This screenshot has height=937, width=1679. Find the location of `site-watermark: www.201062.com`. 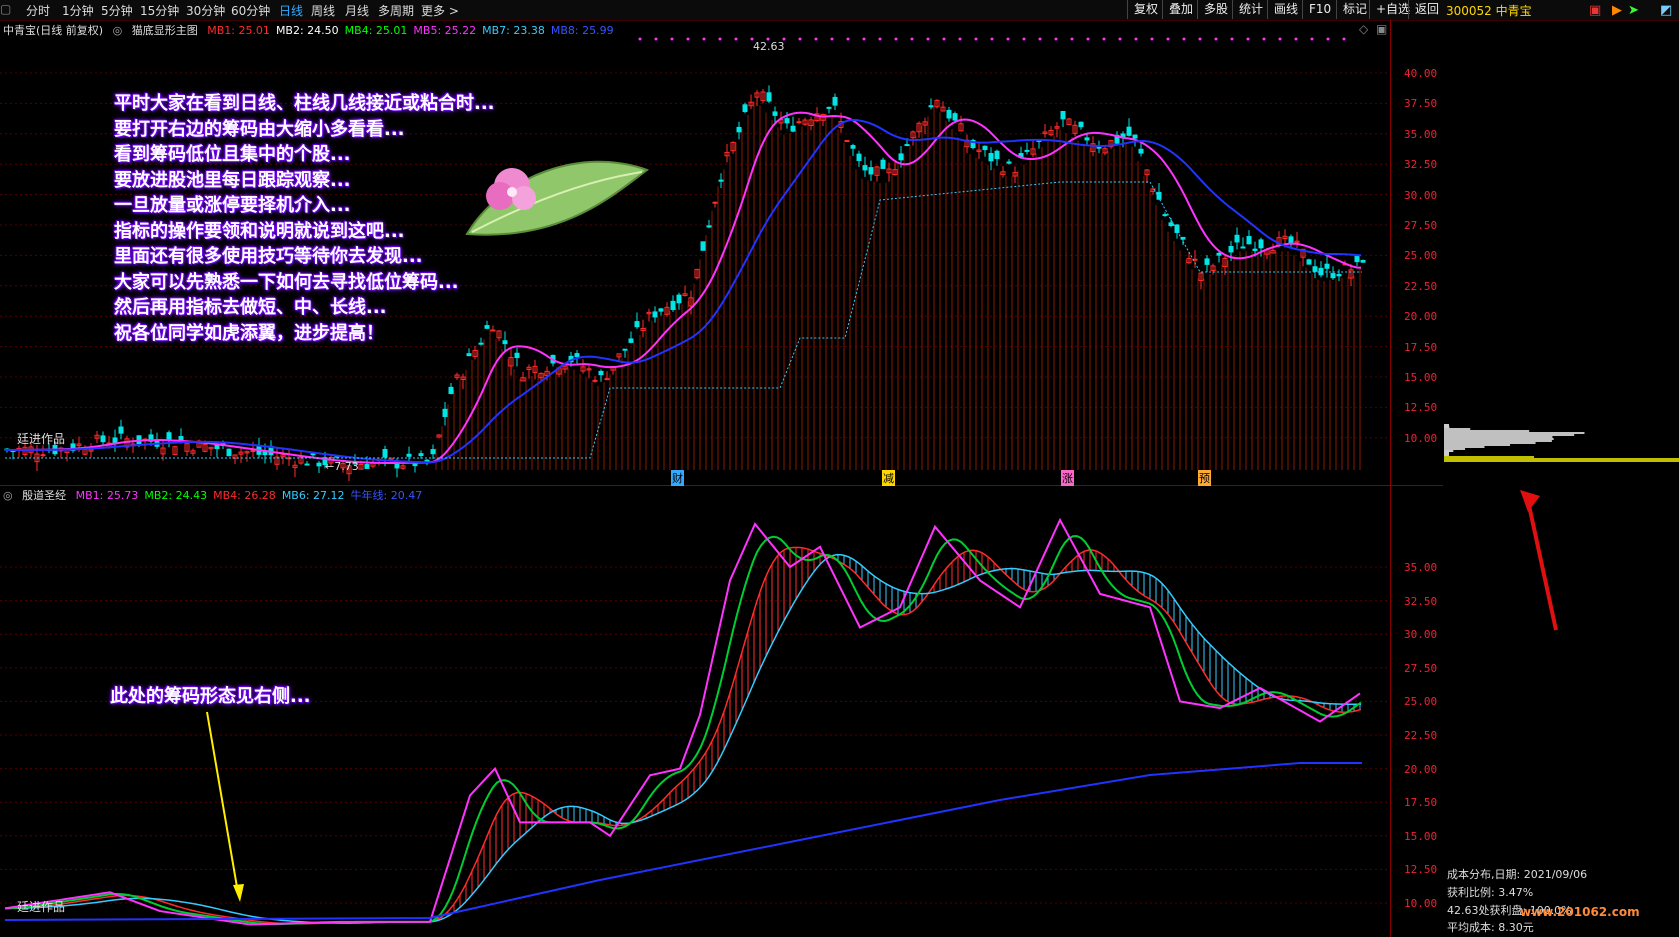

site-watermark: www.201062.com is located at coordinates (1580, 912).